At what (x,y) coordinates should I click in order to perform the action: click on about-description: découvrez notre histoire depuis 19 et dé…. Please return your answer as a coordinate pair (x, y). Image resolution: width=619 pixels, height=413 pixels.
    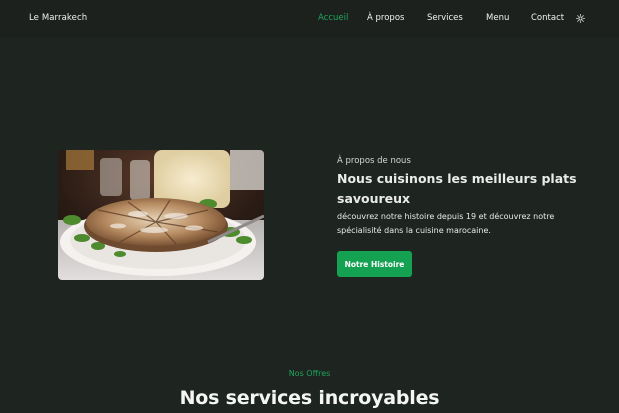
    Looking at the image, I should click on (446, 223).